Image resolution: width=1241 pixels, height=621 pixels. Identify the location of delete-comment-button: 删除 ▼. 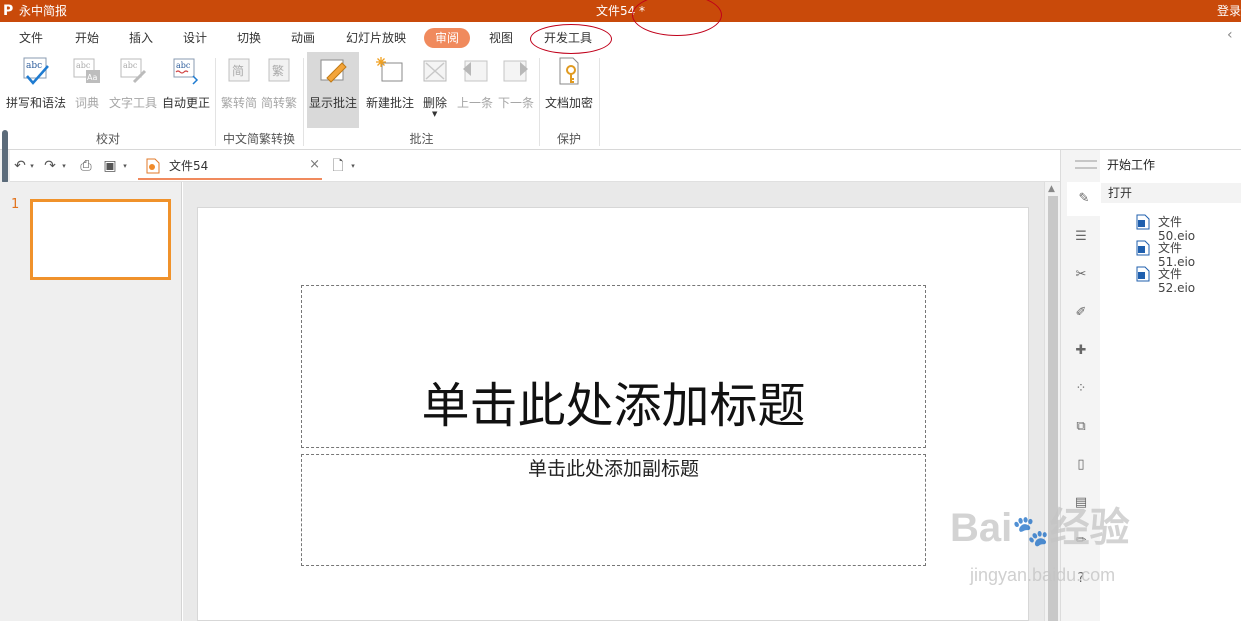
(435, 89).